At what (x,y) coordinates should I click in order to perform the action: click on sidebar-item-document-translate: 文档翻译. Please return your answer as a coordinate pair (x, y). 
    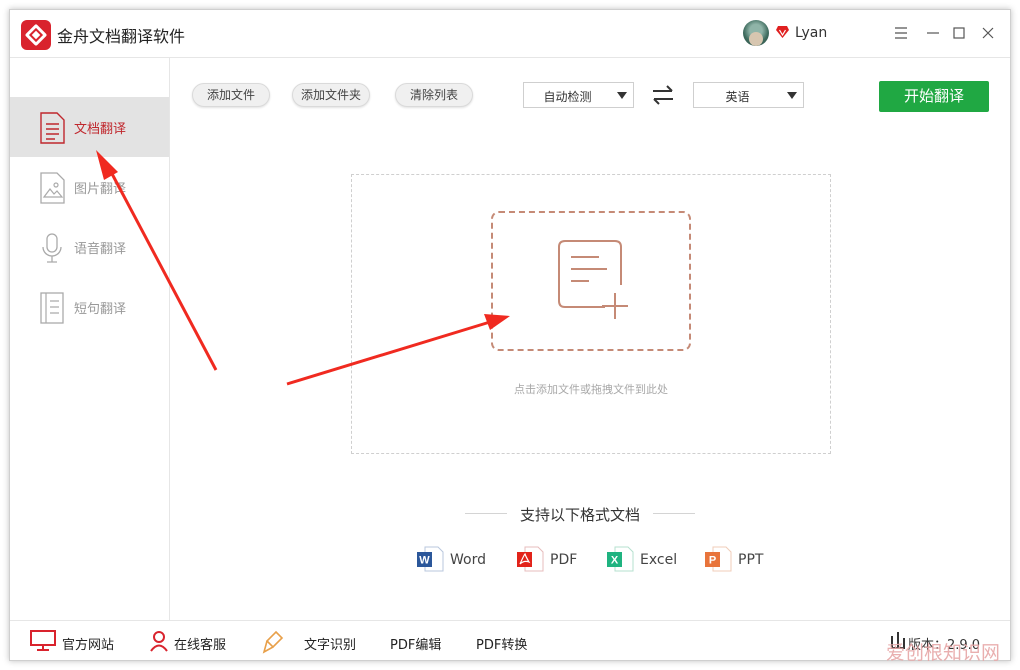
    Looking at the image, I should click on (89, 127).